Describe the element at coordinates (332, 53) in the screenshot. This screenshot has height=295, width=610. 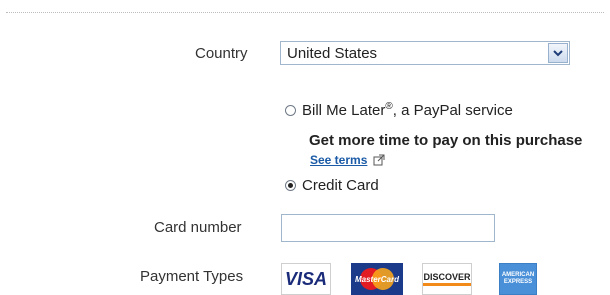
I see `country-select-value: United States` at that location.